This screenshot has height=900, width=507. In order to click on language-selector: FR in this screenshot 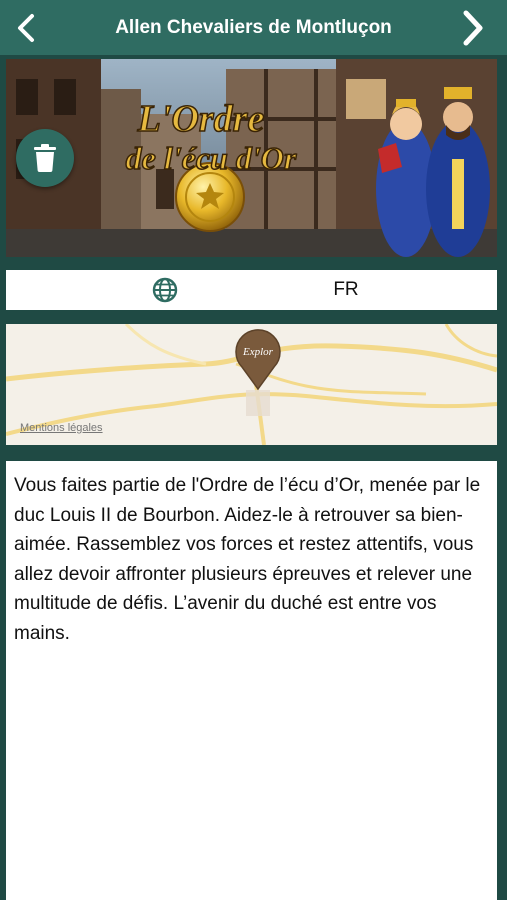, I will do `click(251, 290)`.